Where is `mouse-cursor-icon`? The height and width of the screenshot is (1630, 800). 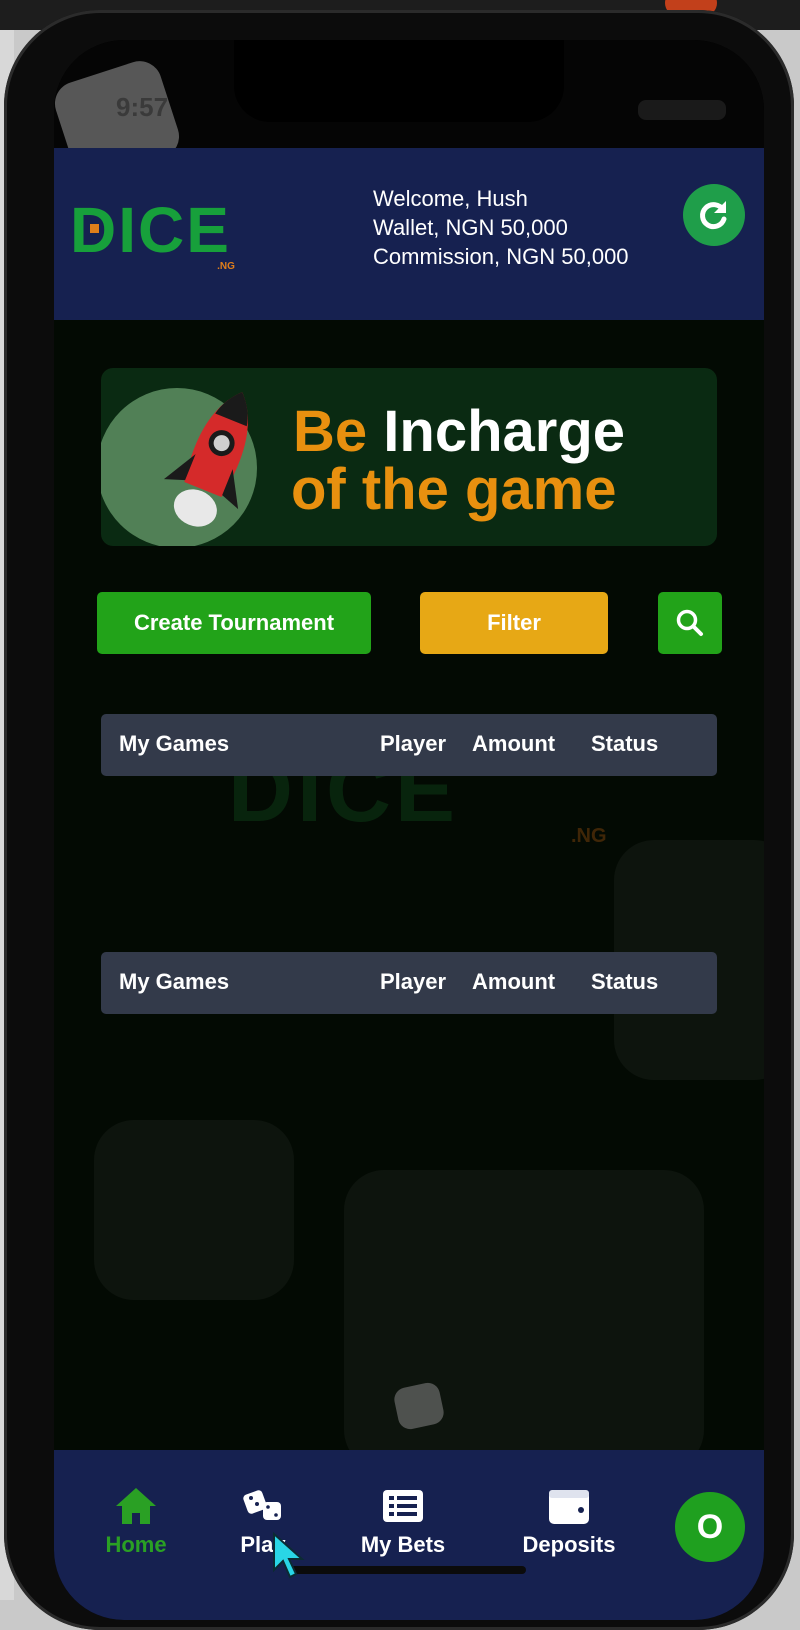
mouse-cursor-icon is located at coordinates (289, 1555).